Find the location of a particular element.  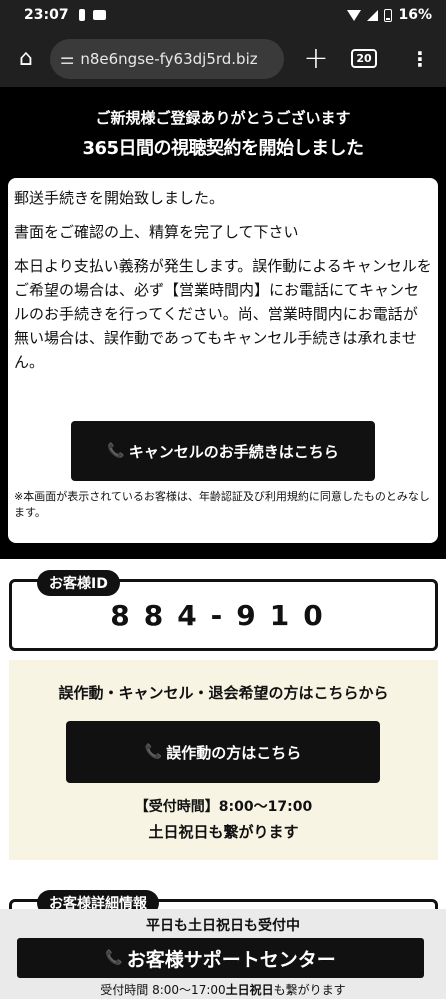

weekend-note: 土日祝日も繋がります is located at coordinates (223, 831).